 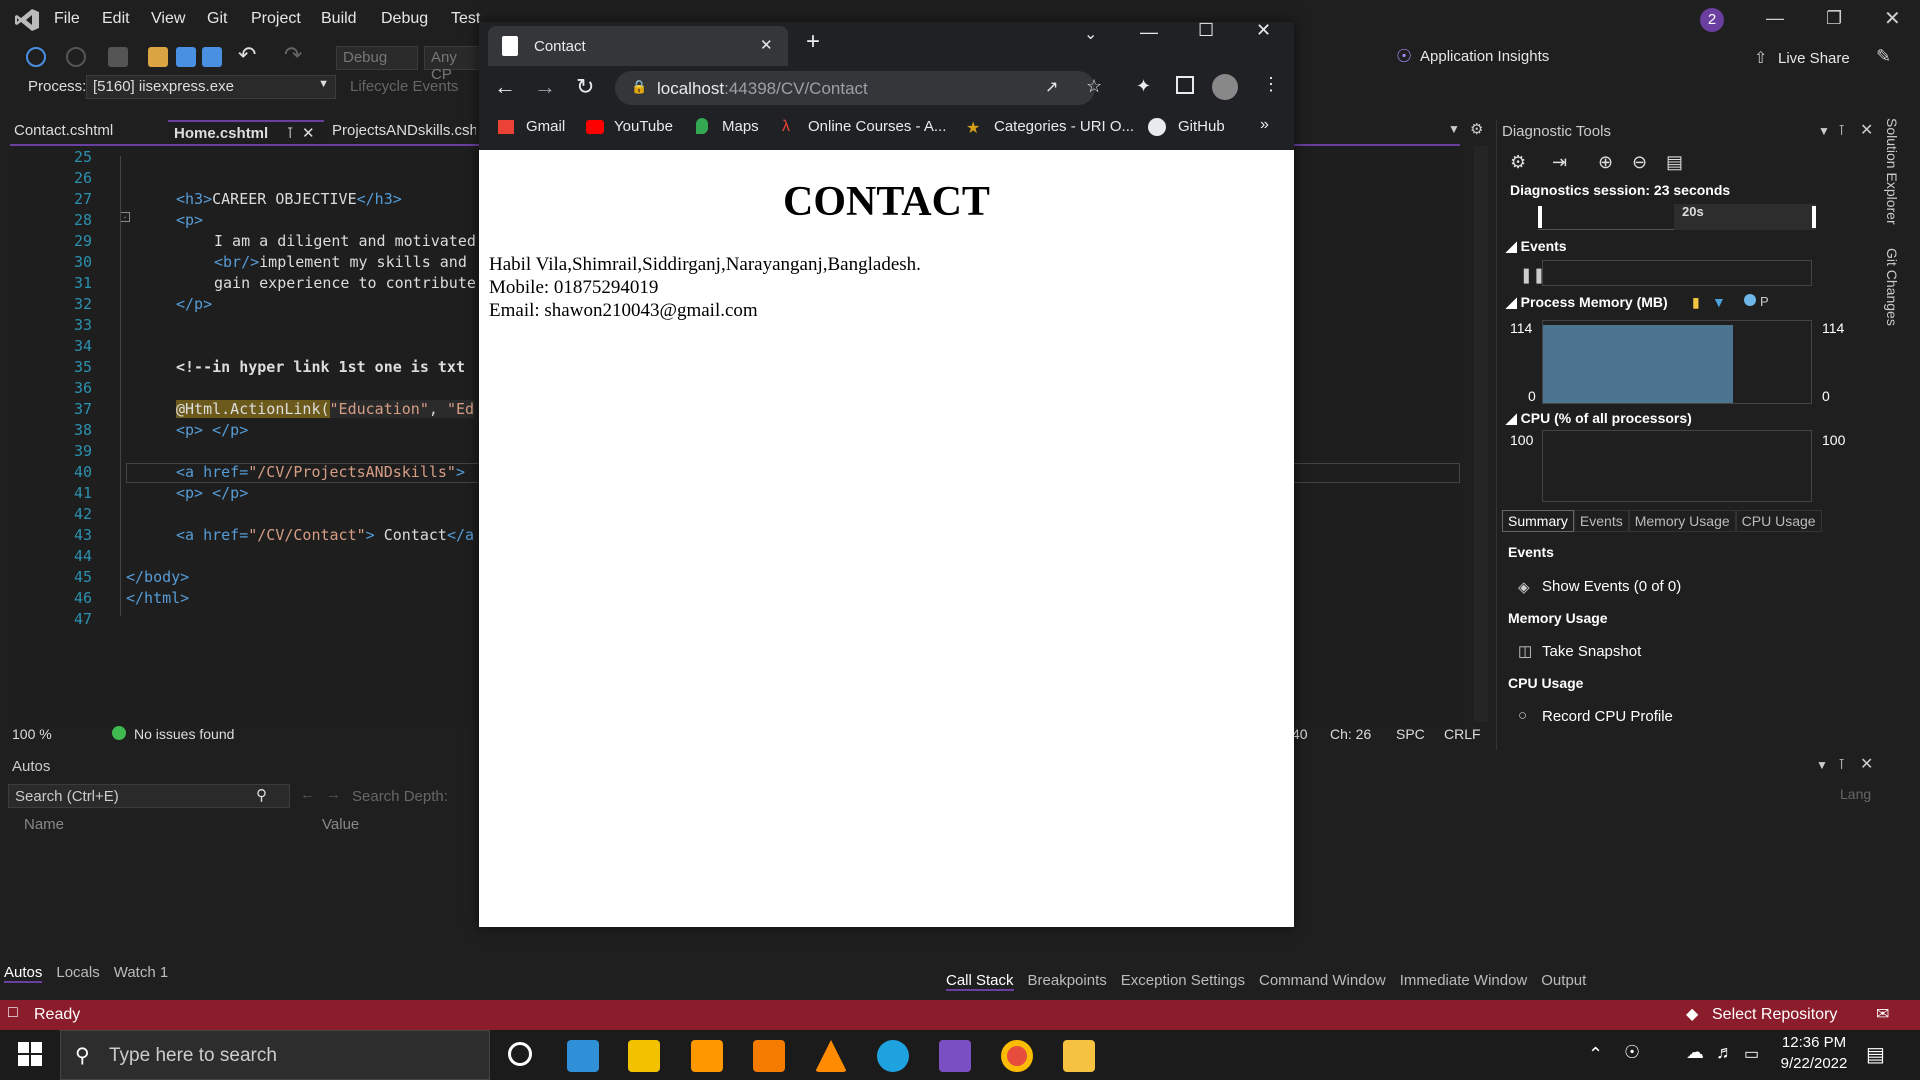 I want to click on collapse-icon: -, so click(x=125, y=217).